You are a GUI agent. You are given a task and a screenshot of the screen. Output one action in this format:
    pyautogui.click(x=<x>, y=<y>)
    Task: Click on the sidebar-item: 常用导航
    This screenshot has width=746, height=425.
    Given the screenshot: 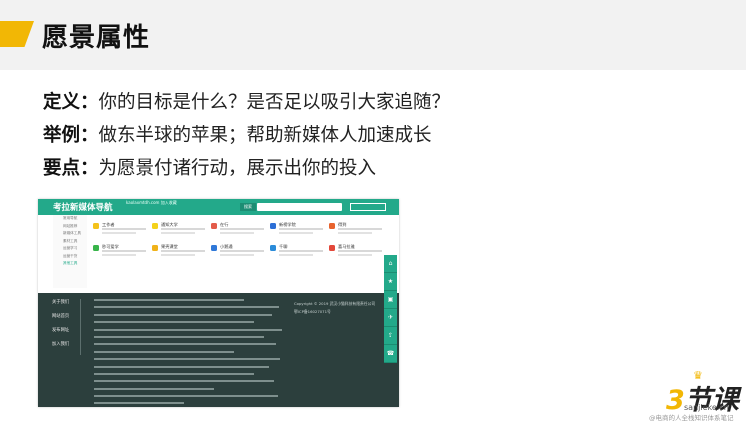 What is the action you would take?
    pyautogui.click(x=70, y=218)
    